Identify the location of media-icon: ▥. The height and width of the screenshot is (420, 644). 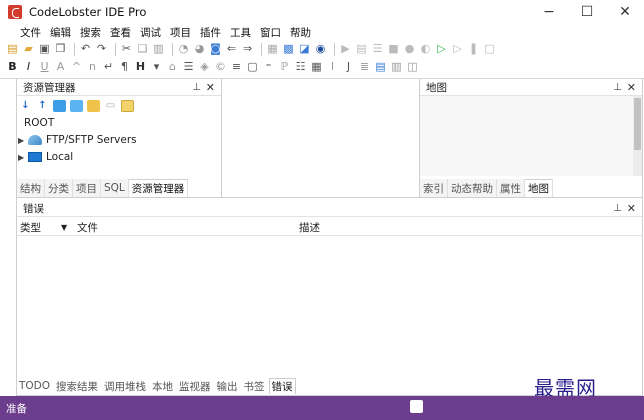
(396, 67).